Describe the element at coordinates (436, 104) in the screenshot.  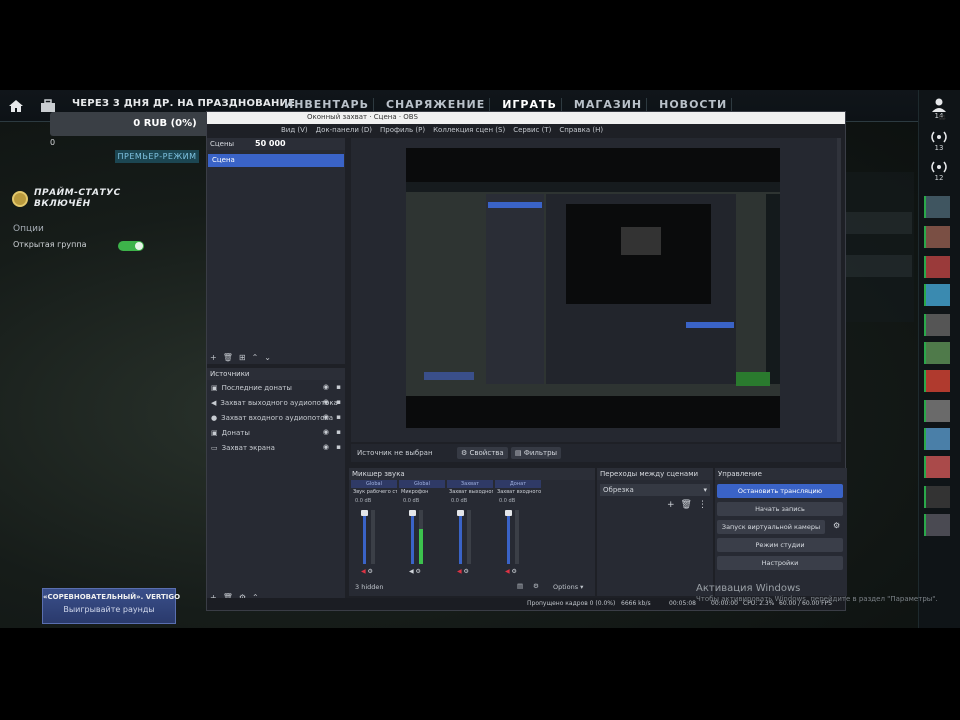
I see `nav-loadout: СНАРЯЖЕНИЕ` at that location.